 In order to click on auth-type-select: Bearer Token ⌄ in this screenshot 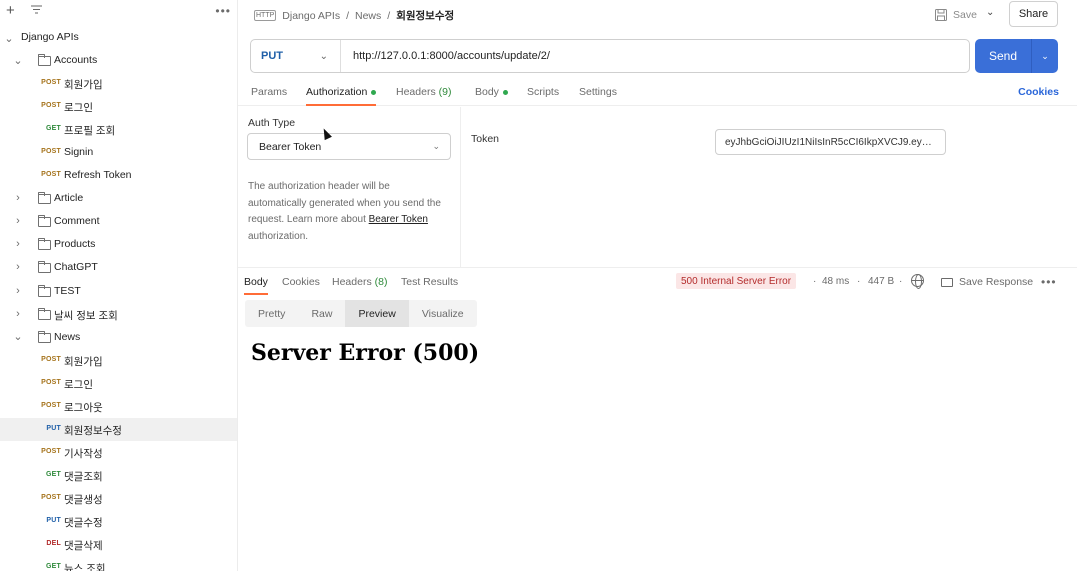, I will do `click(349, 146)`.